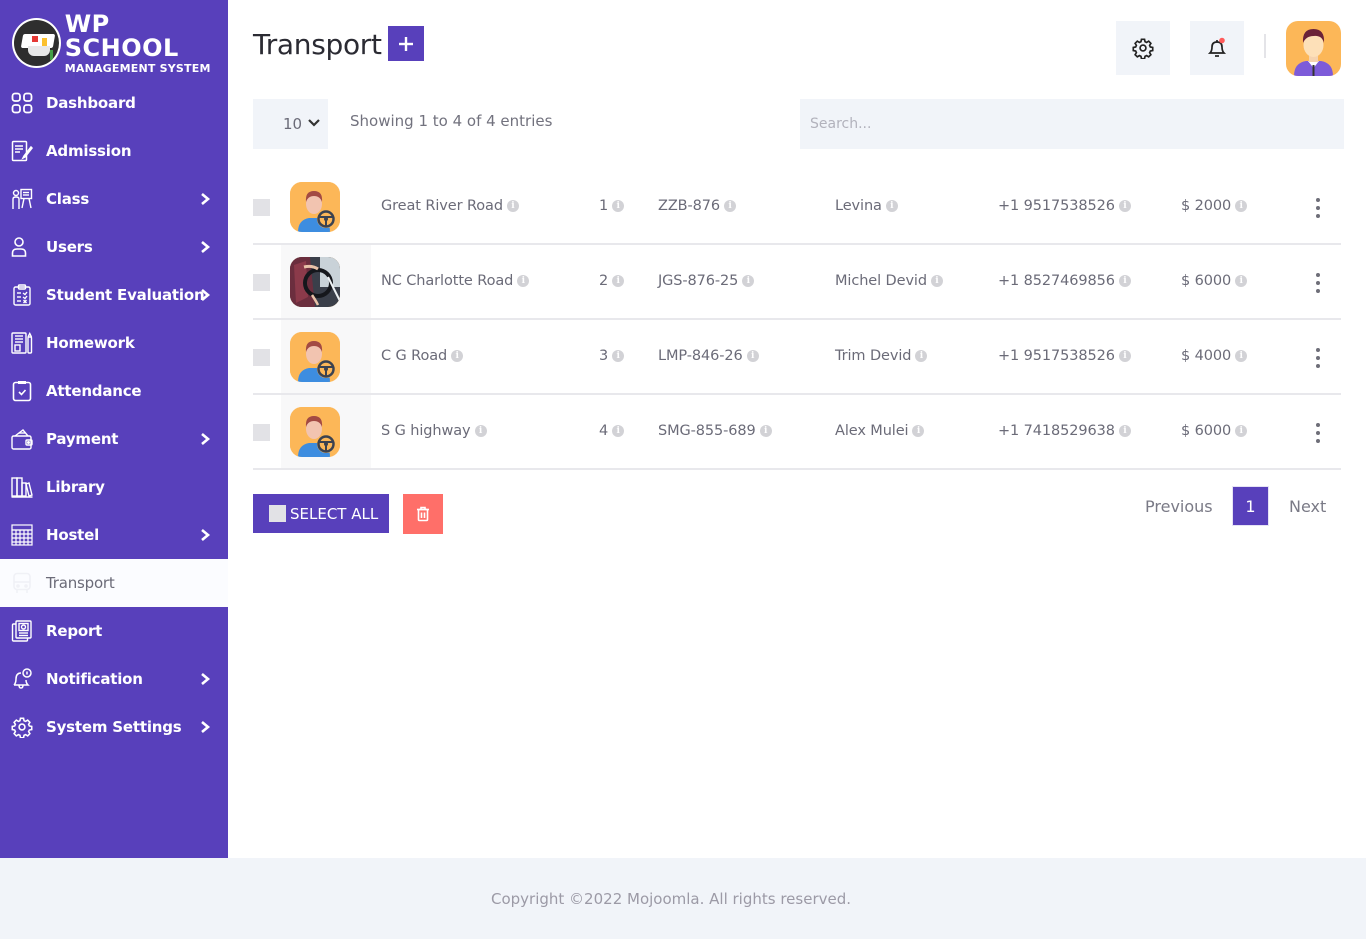 The width and height of the screenshot is (1366, 939). I want to click on vehicle-number-text: ZZB-876, so click(689, 206).